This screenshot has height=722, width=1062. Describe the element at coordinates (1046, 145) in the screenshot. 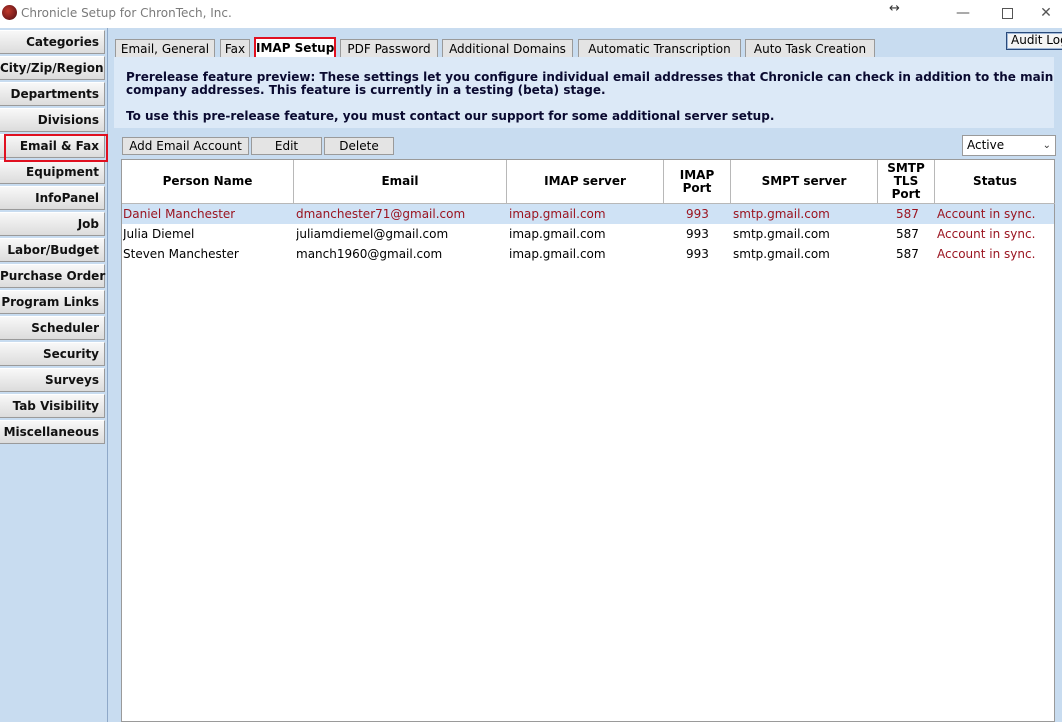

I see `chevron-down-icon: ⌄` at that location.